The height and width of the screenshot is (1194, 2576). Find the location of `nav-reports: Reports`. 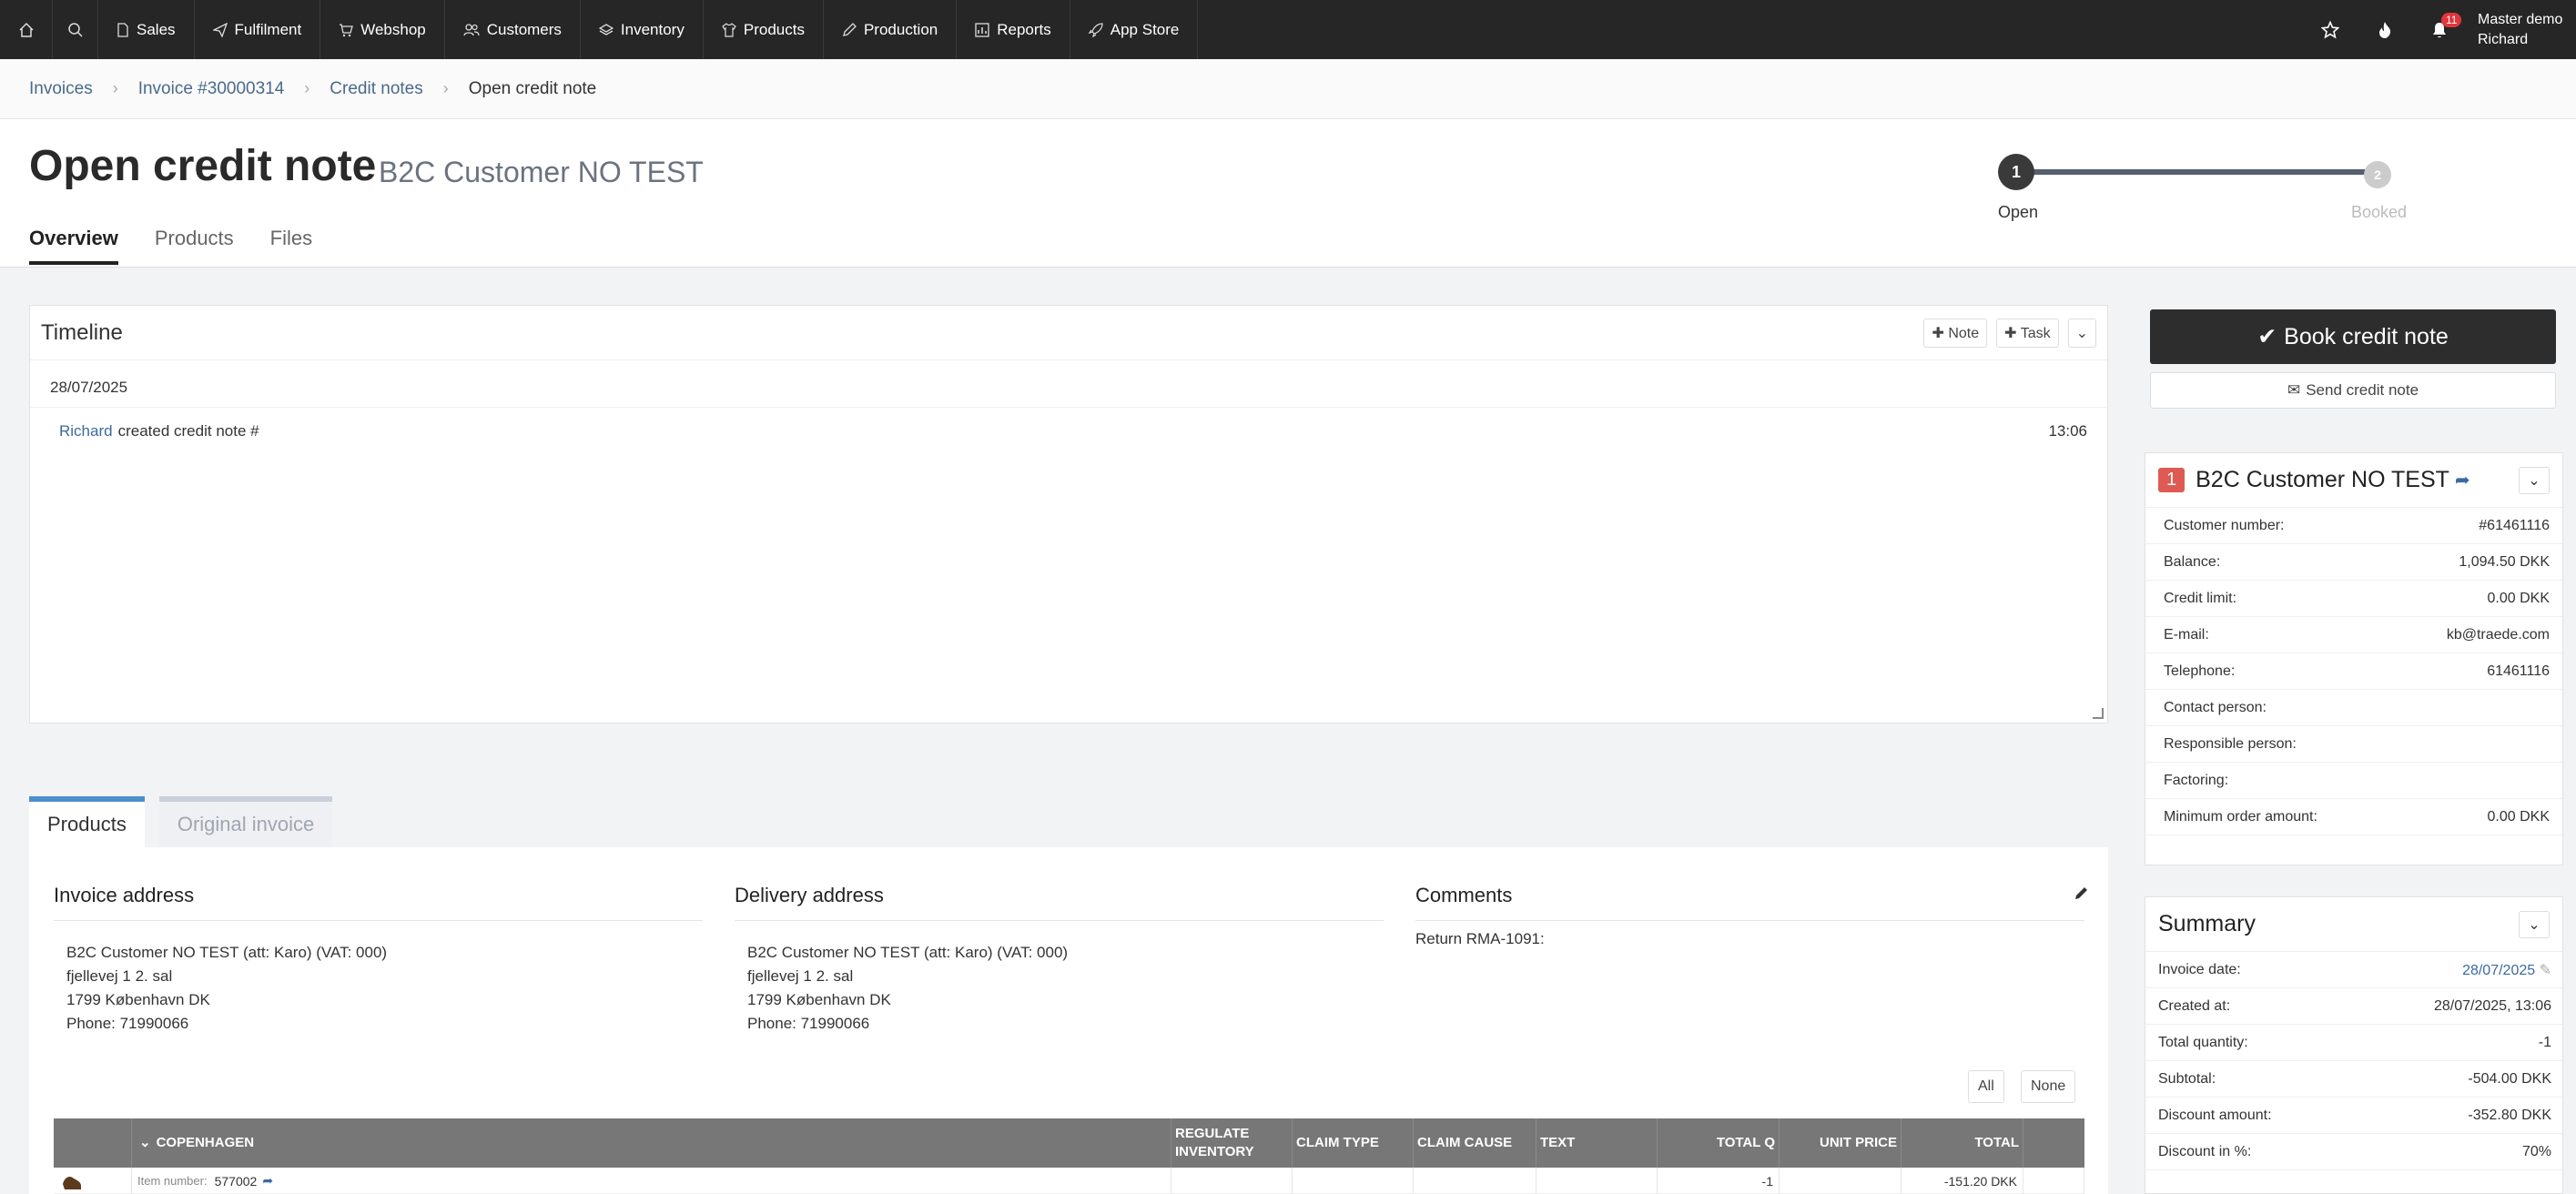

nav-reports: Reports is located at coordinates (1013, 29).